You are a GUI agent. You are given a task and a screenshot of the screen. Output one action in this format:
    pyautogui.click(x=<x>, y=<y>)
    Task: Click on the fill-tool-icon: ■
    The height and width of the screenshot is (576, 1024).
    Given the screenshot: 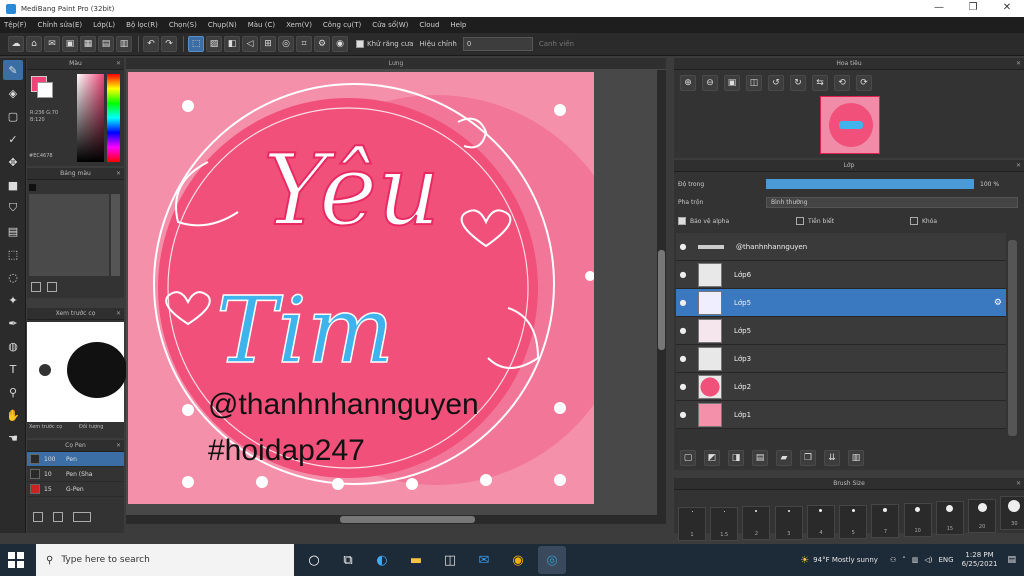 What is the action you would take?
    pyautogui.click(x=13, y=185)
    